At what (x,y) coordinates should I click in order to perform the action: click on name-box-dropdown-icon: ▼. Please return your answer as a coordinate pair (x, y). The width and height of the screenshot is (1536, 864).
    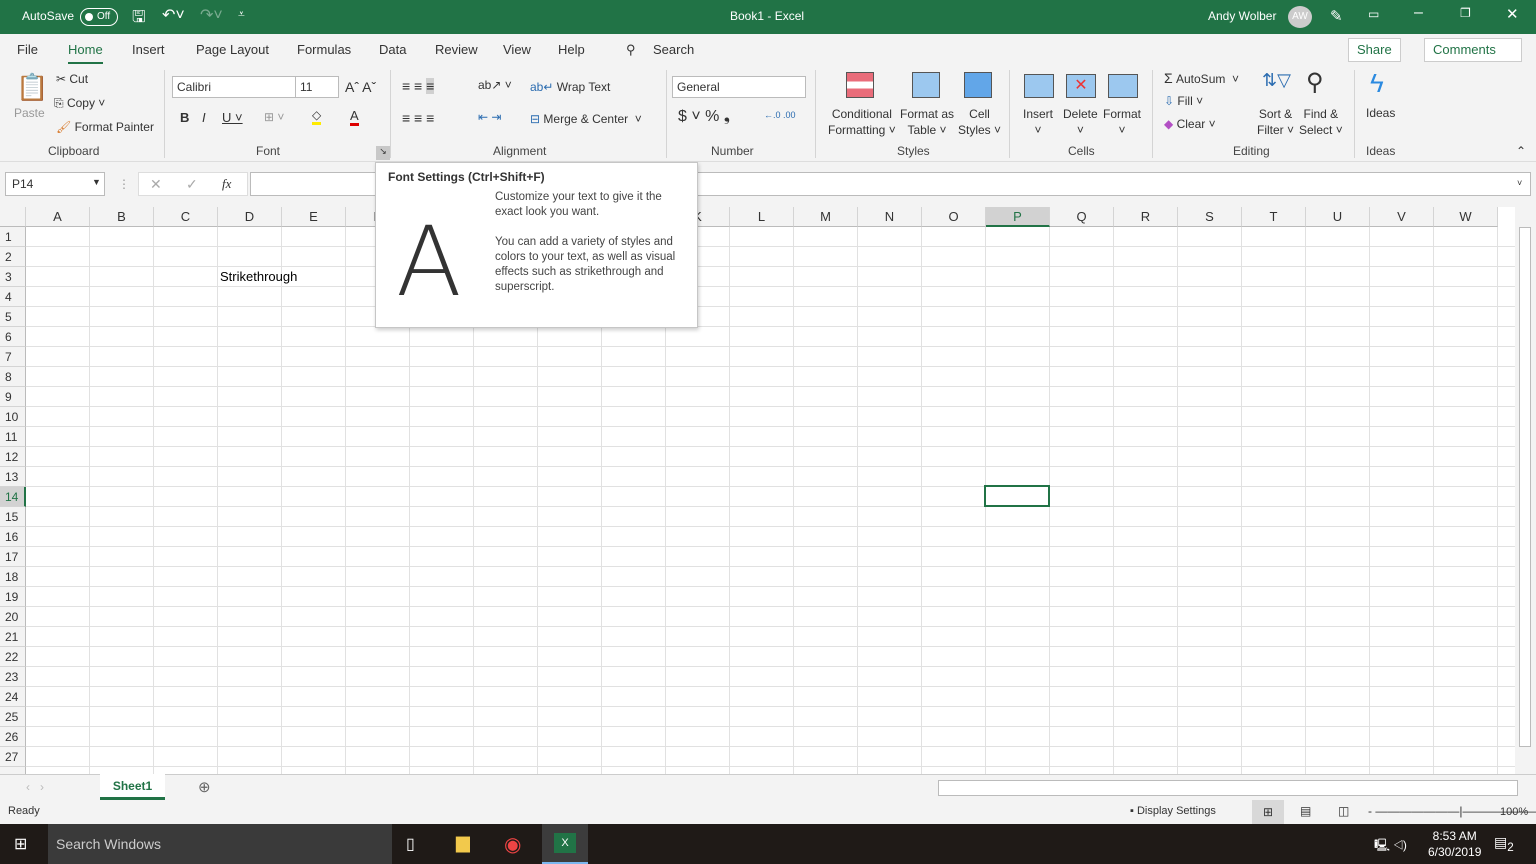
    Looking at the image, I should click on (96, 182).